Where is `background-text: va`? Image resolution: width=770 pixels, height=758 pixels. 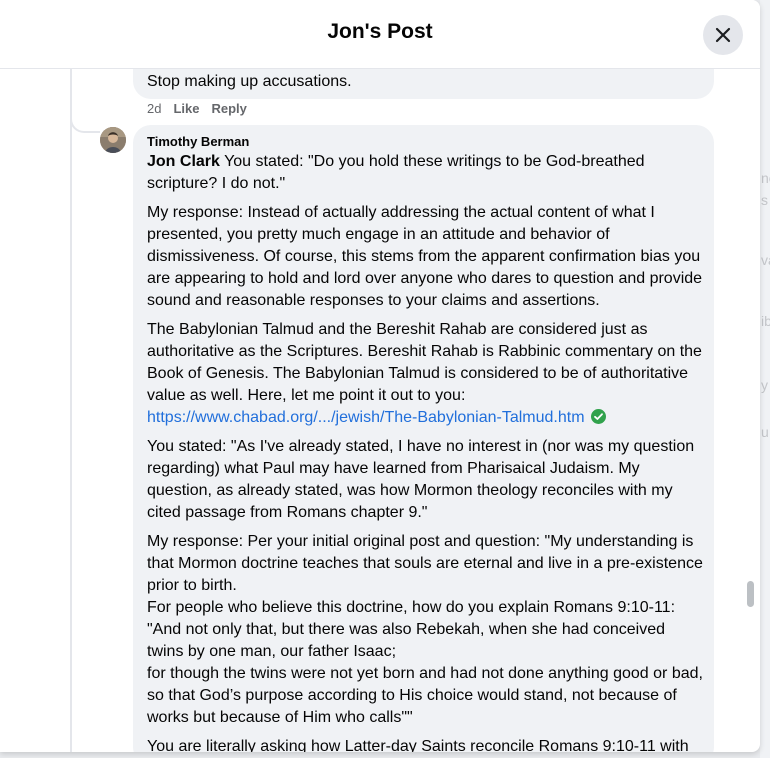
background-text: va is located at coordinates (765, 260).